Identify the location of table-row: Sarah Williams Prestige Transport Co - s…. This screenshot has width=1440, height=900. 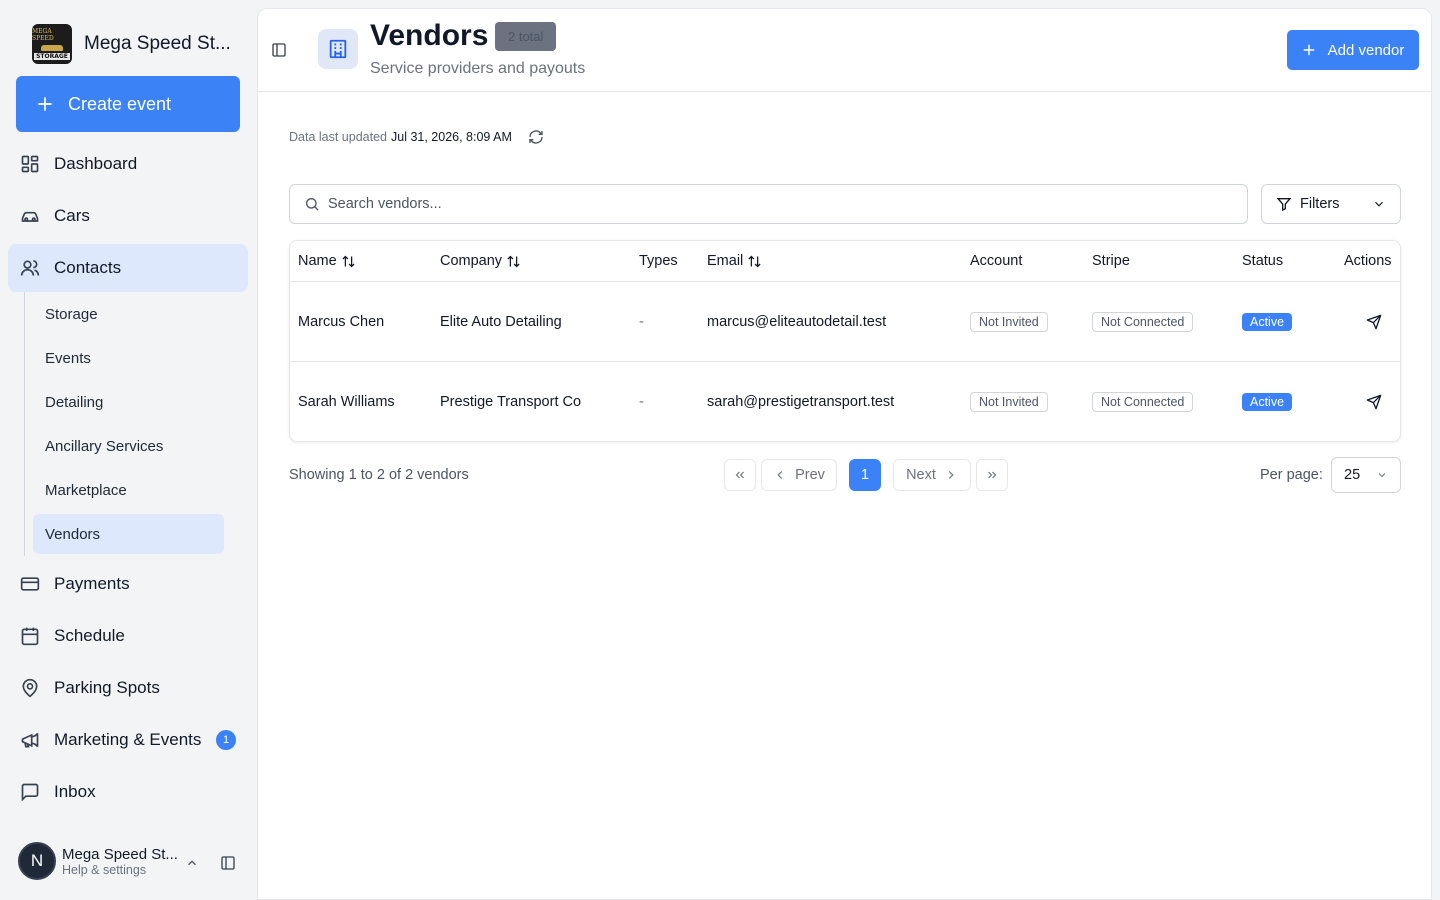
(845, 402).